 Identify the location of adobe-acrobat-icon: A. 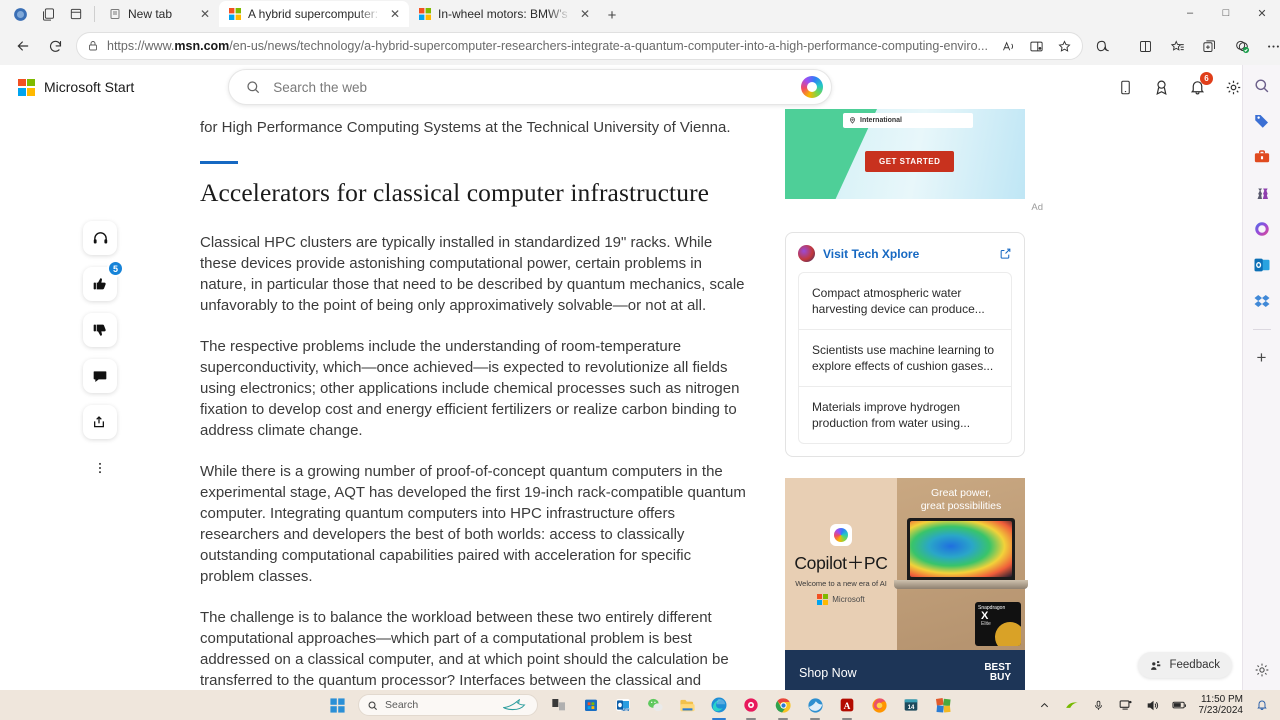
(847, 705).